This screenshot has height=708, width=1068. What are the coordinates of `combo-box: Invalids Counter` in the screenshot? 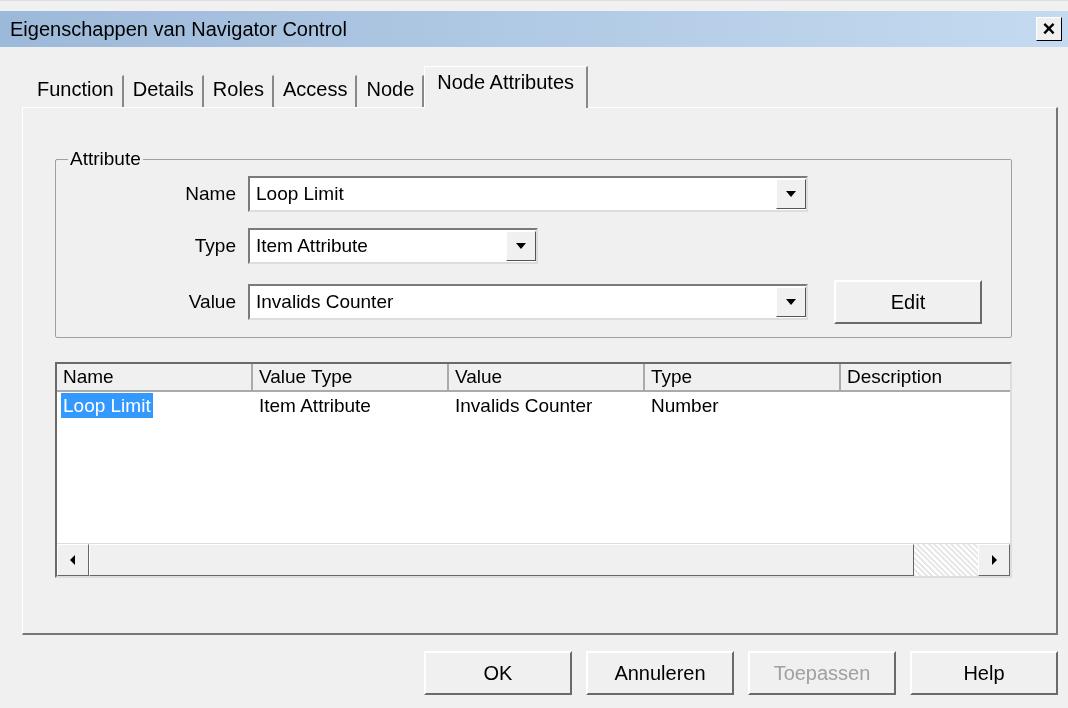 It's located at (528, 302).